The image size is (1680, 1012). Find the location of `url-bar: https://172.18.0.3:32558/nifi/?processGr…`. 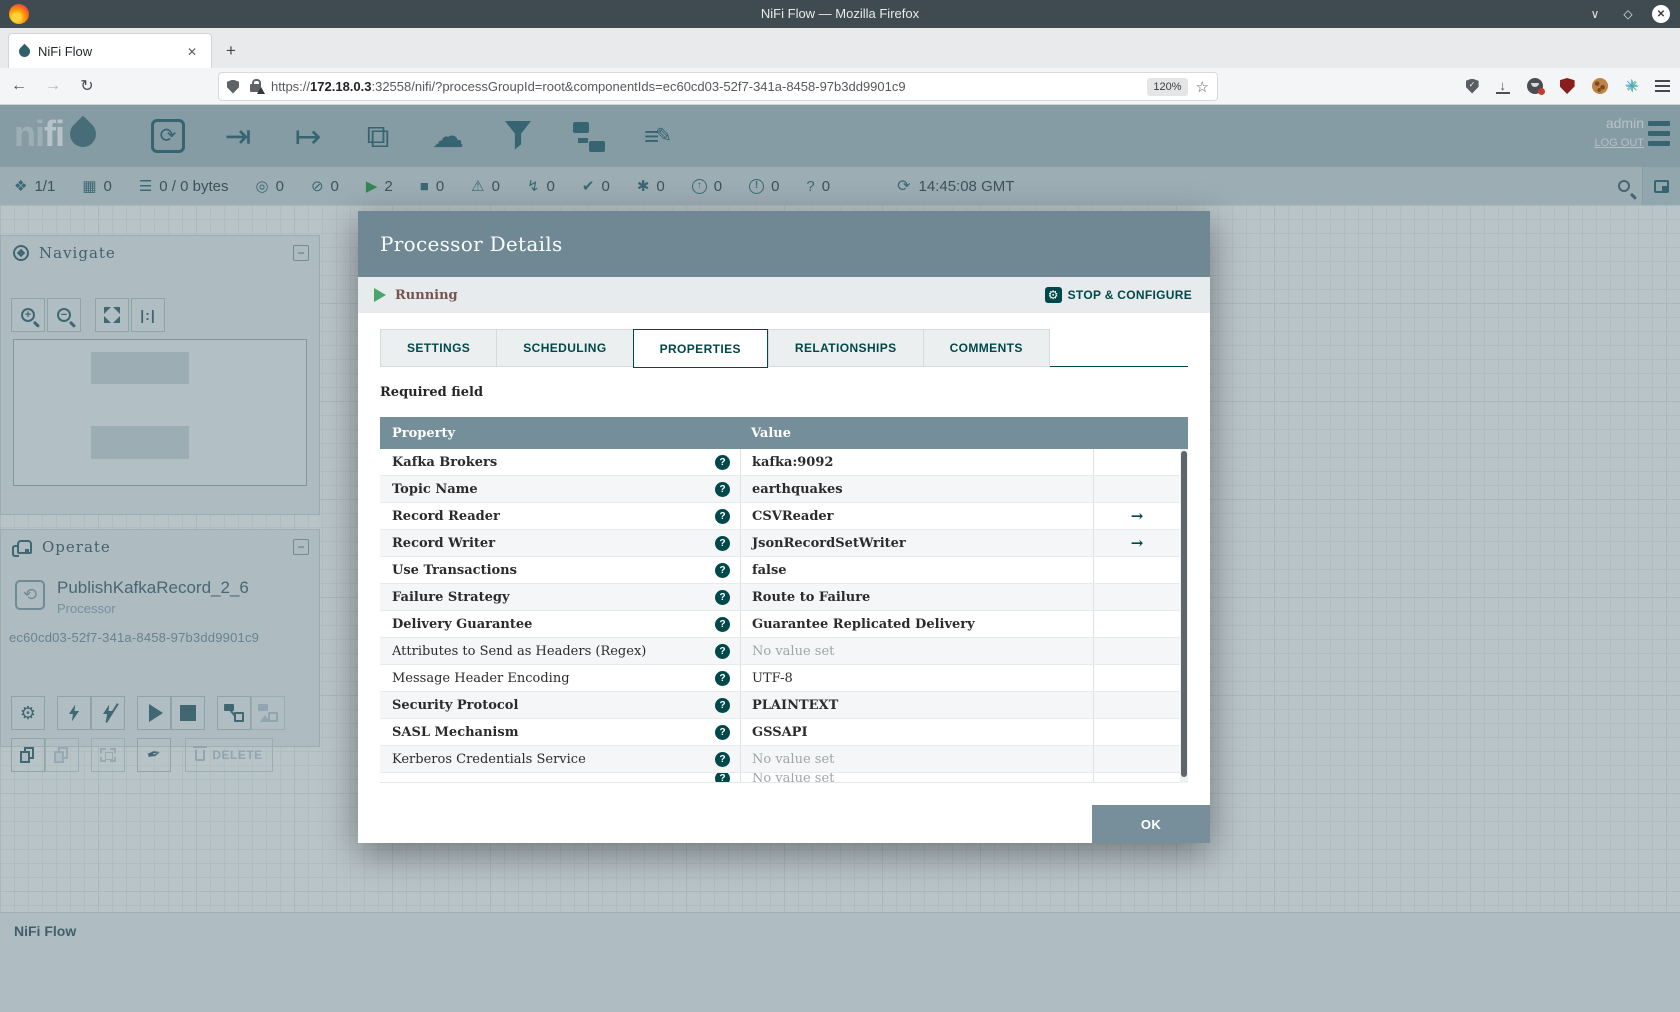

url-bar: https://172.18.0.3:32558/nifi/?processGr… is located at coordinates (718, 86).